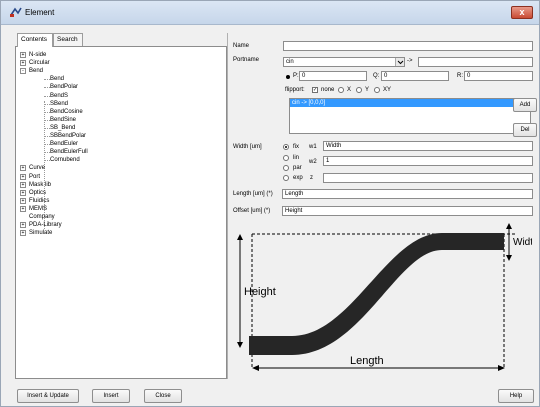  I want to click on width-exp-radio, so click(286, 178).